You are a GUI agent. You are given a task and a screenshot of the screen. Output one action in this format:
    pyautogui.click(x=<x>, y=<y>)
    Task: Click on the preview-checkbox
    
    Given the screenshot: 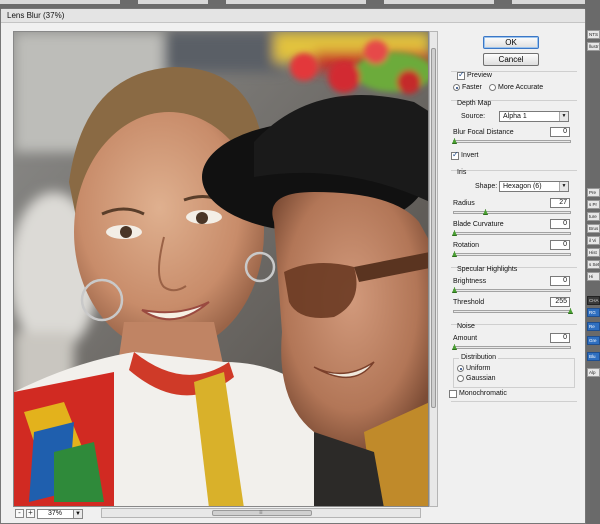 What is the action you would take?
    pyautogui.click(x=461, y=75)
    